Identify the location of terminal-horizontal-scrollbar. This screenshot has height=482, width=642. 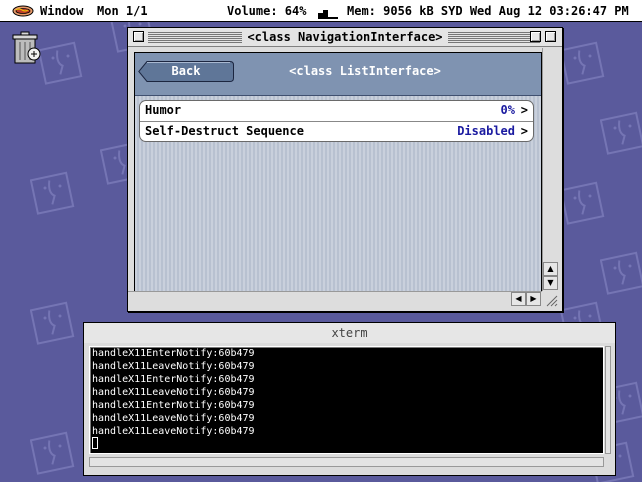
(346, 462).